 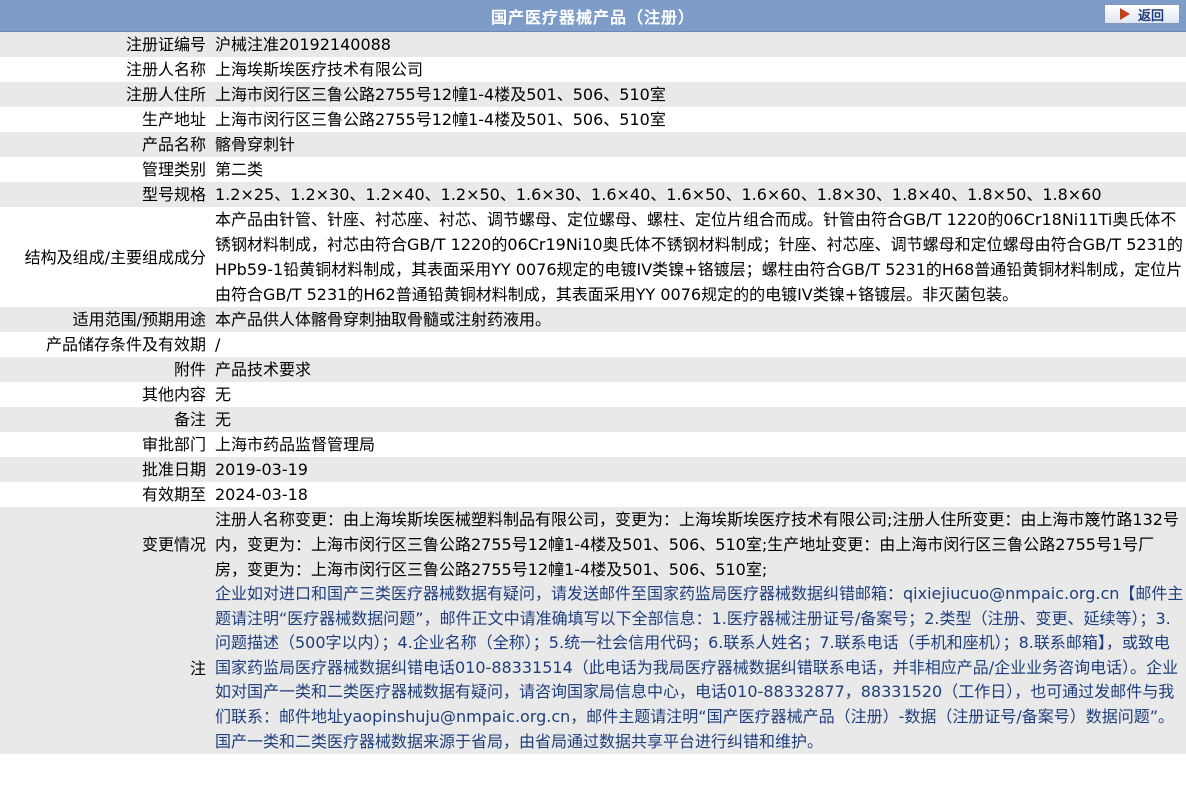 What do you see at coordinates (697, 494) in the screenshot?
I see `row-value: 2024-03-18` at bounding box center [697, 494].